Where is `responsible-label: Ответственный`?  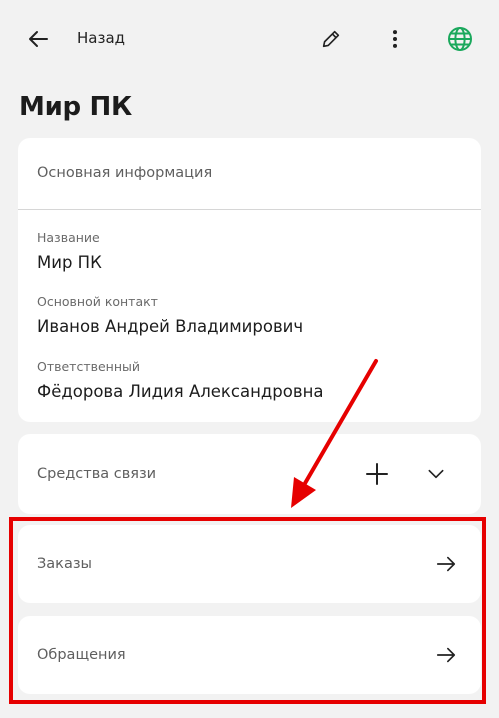
responsible-label: Ответственный is located at coordinates (89, 366).